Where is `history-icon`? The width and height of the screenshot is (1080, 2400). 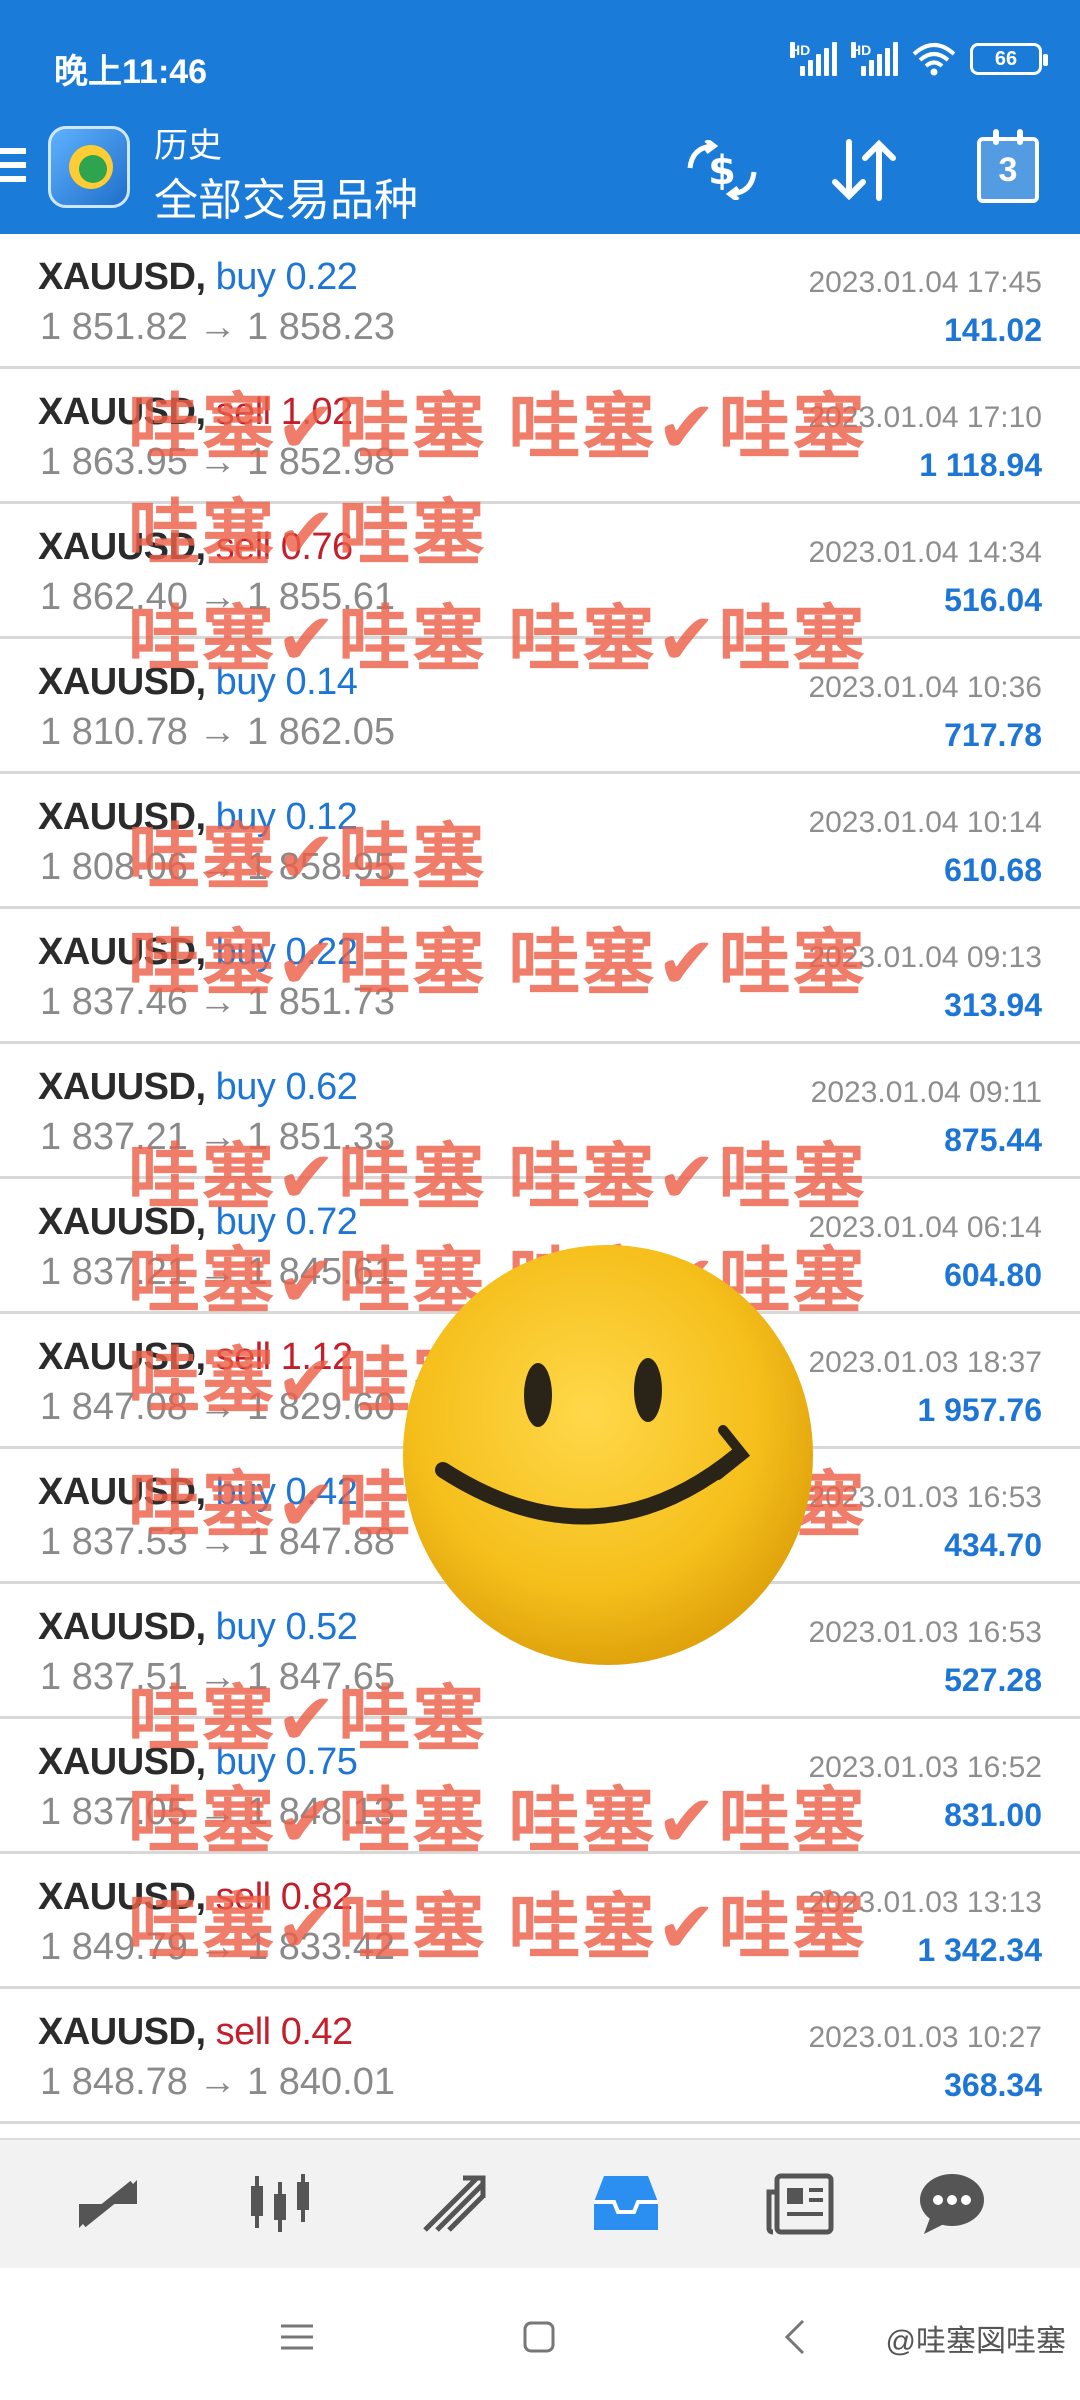 history-icon is located at coordinates (626, 2204).